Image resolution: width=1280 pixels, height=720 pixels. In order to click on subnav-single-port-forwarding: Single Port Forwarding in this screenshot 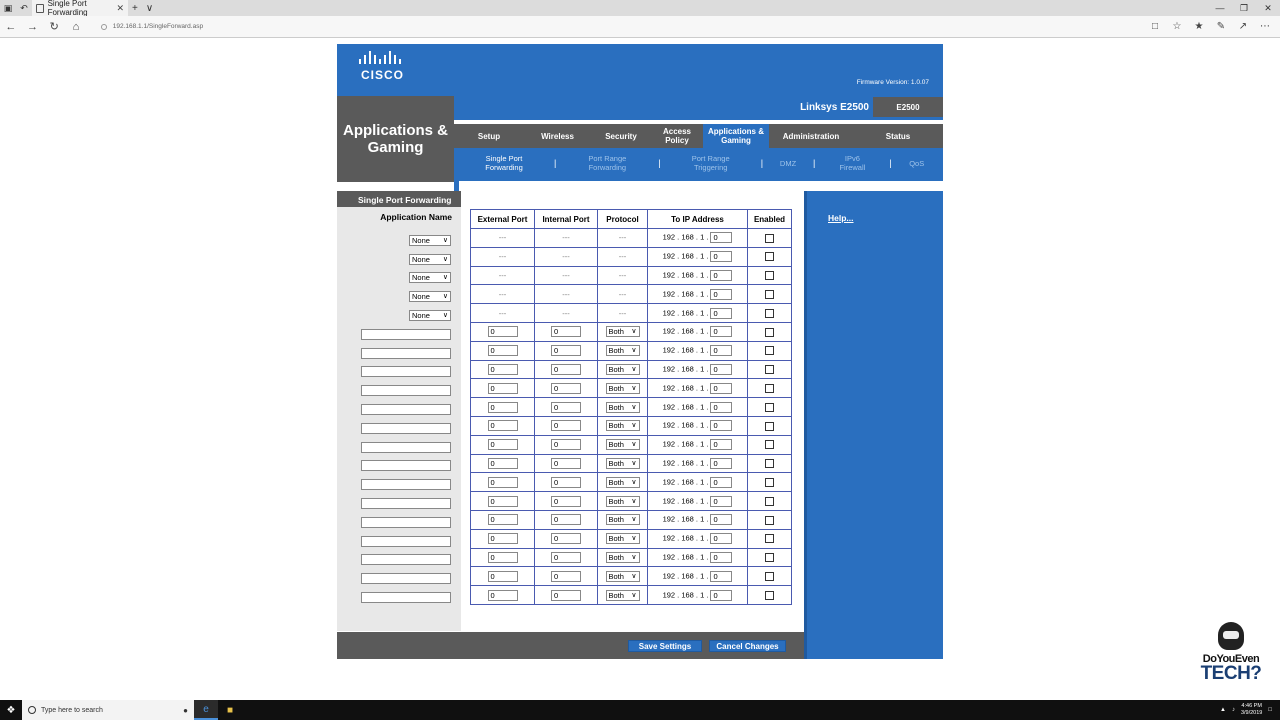, I will do `click(504, 163)`.